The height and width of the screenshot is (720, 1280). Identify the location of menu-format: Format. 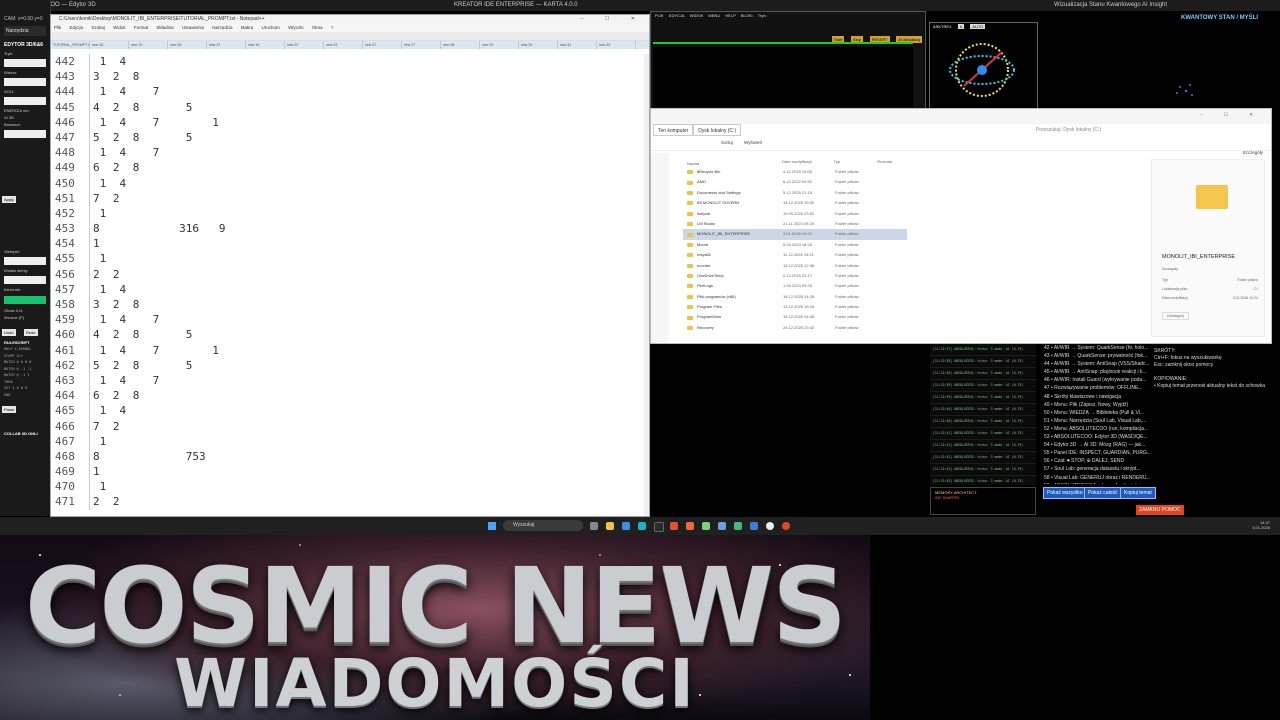
(141, 27).